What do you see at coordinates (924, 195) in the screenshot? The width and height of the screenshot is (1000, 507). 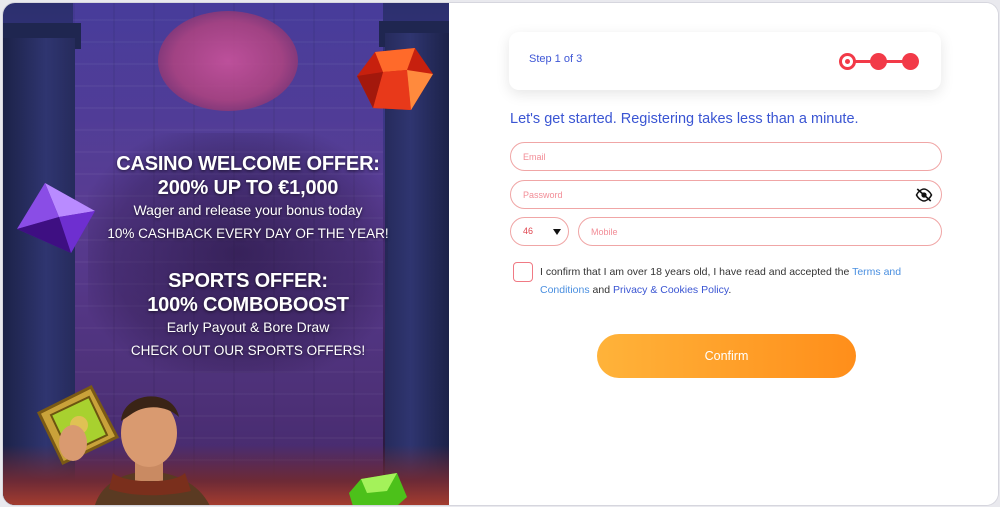 I see `eye-slash-icon` at bounding box center [924, 195].